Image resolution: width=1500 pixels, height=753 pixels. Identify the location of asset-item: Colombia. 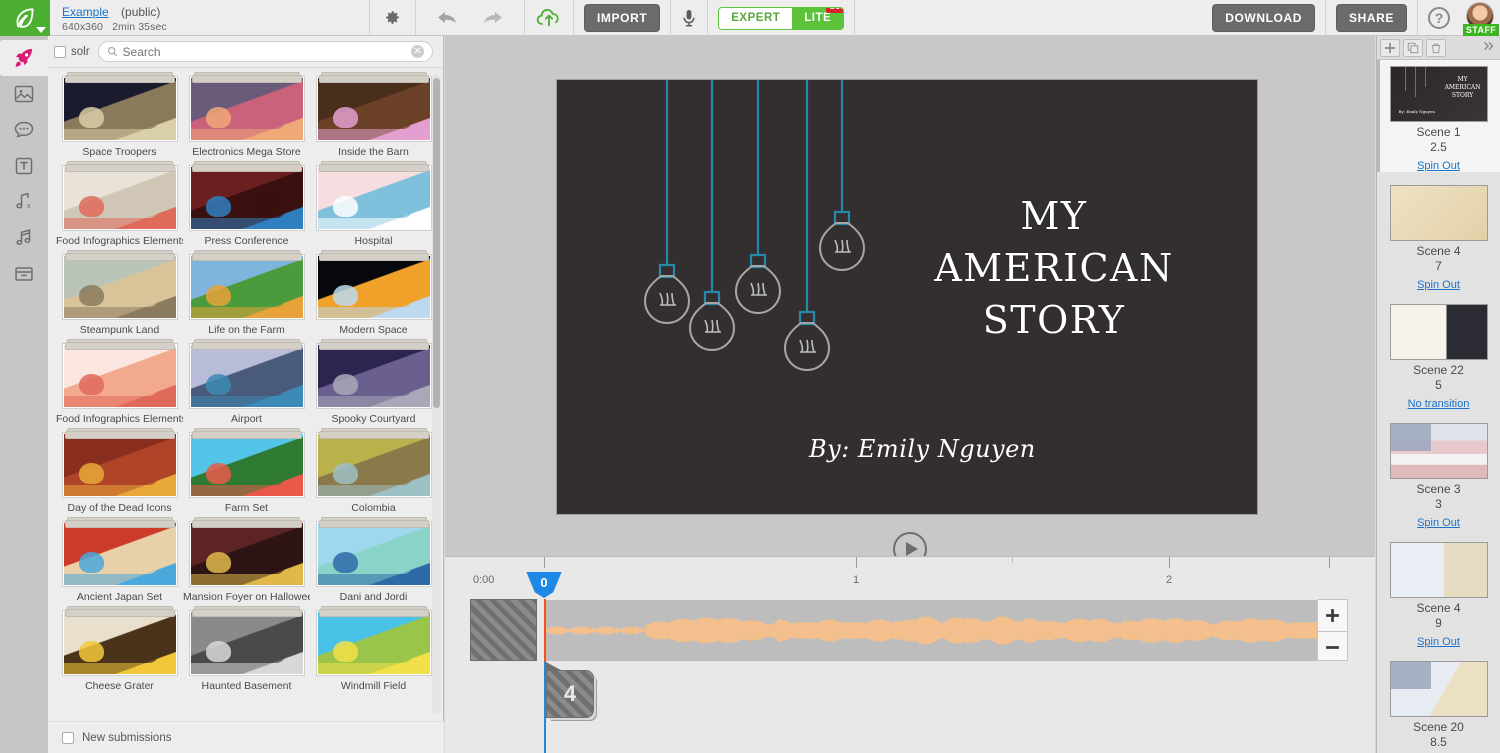
(373, 471).